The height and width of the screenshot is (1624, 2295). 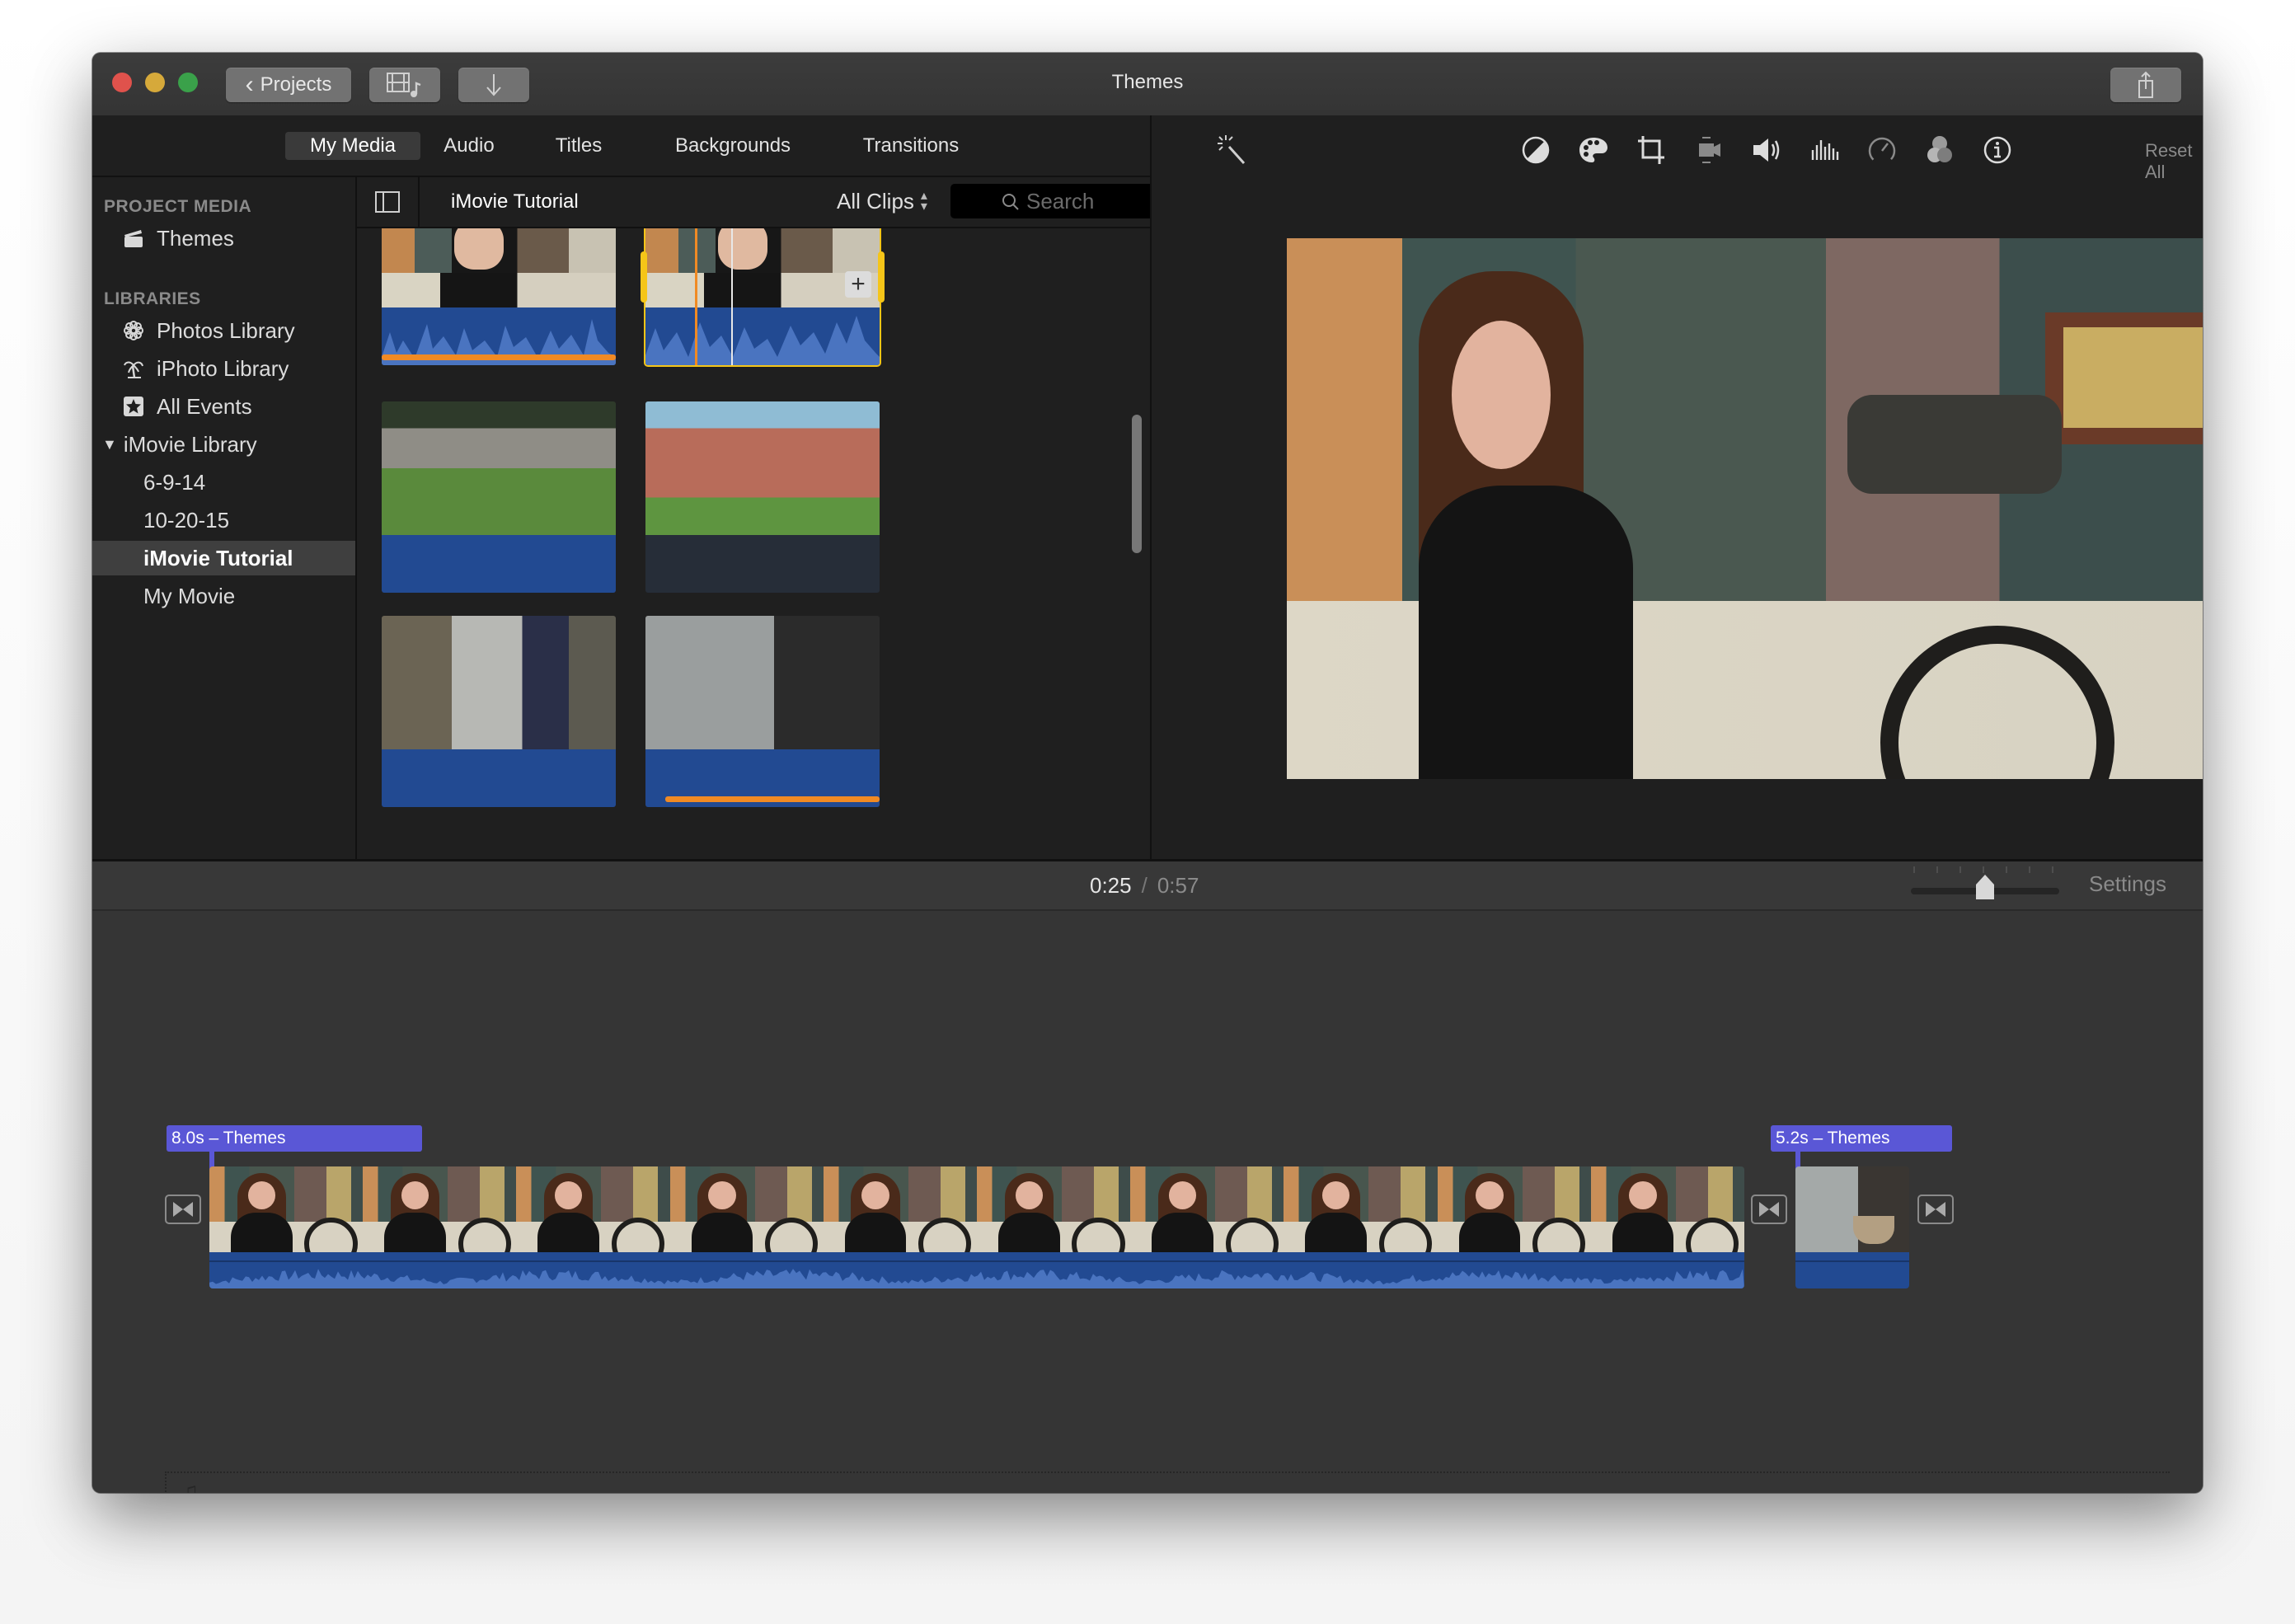 I want to click on share-icon, so click(x=2145, y=85).